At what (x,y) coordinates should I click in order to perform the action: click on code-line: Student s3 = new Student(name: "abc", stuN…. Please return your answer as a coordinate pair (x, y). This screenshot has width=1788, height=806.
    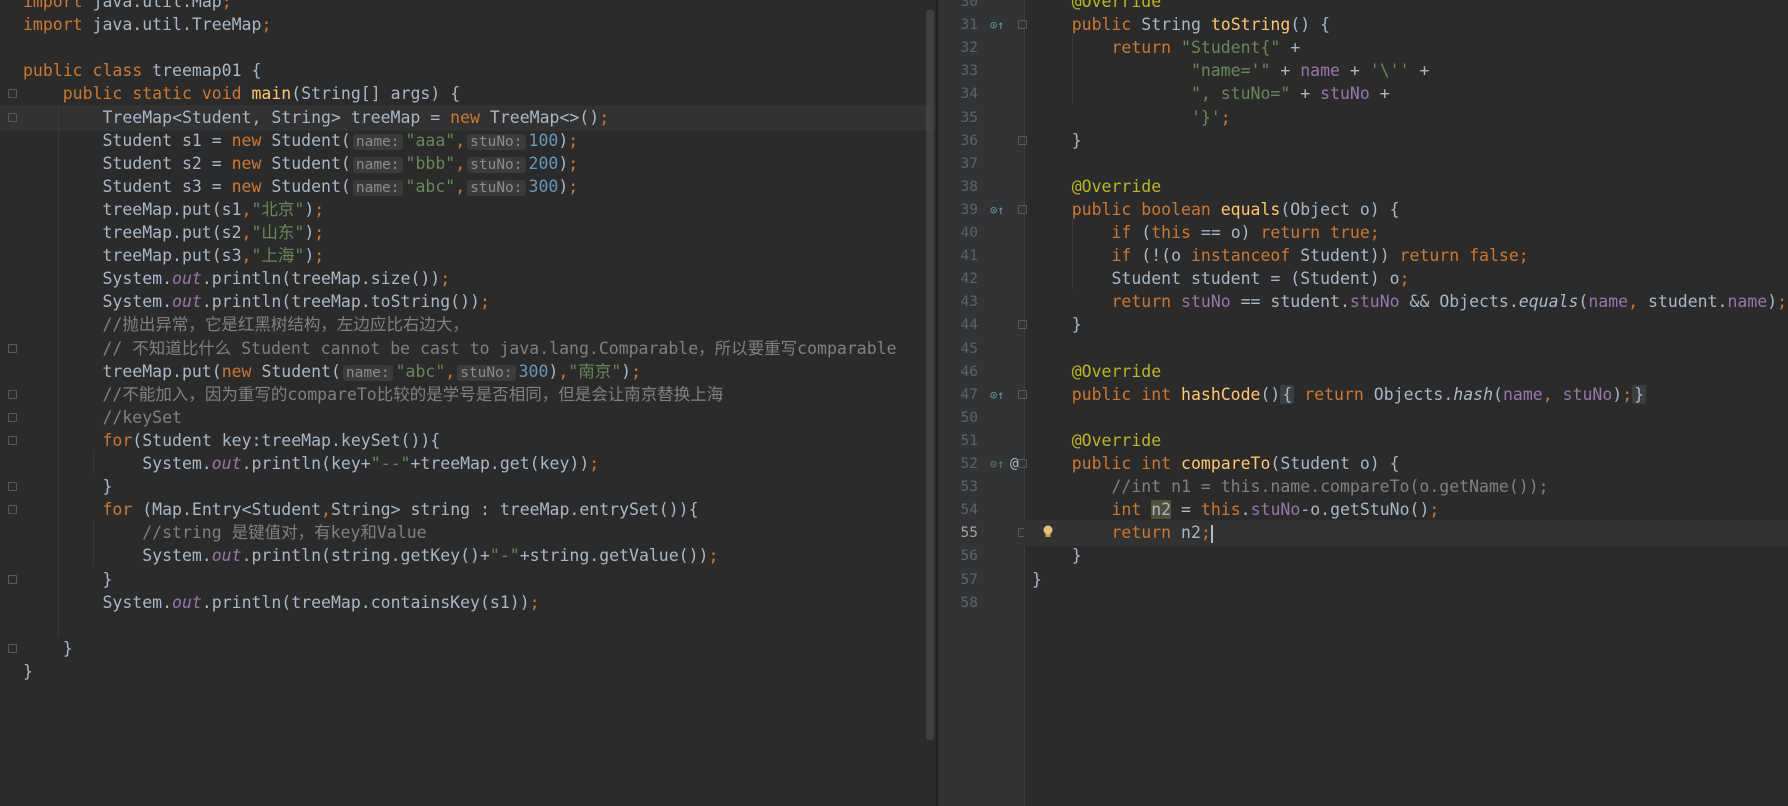
    Looking at the image, I should click on (468, 187).